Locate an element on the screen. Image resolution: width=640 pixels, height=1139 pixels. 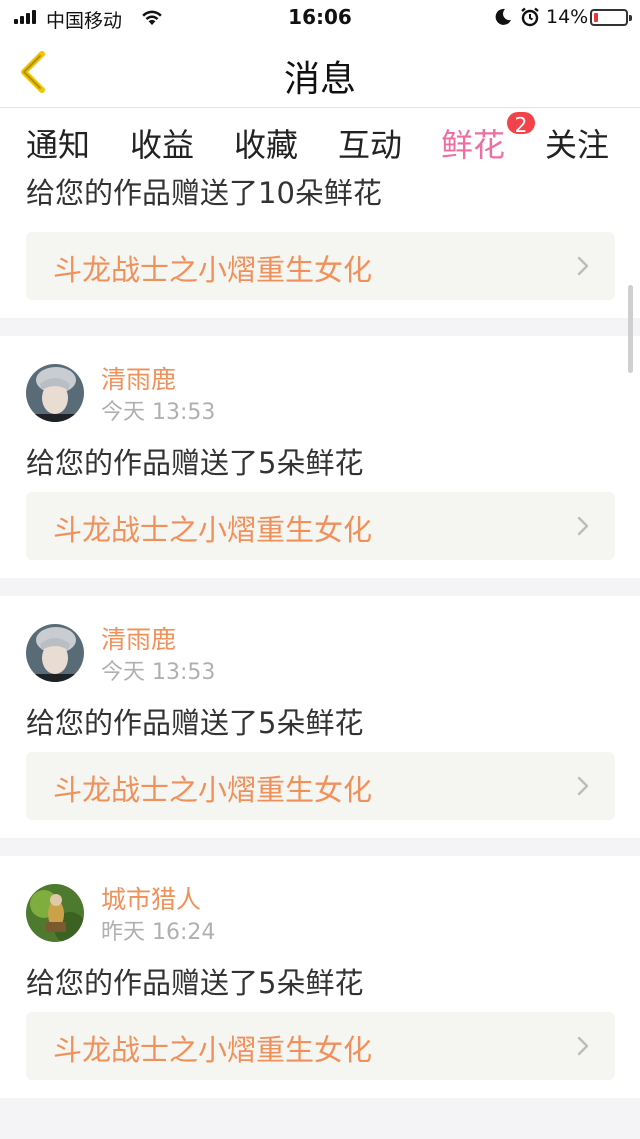
sender-name: 城市猎人 is located at coordinates (151, 898).